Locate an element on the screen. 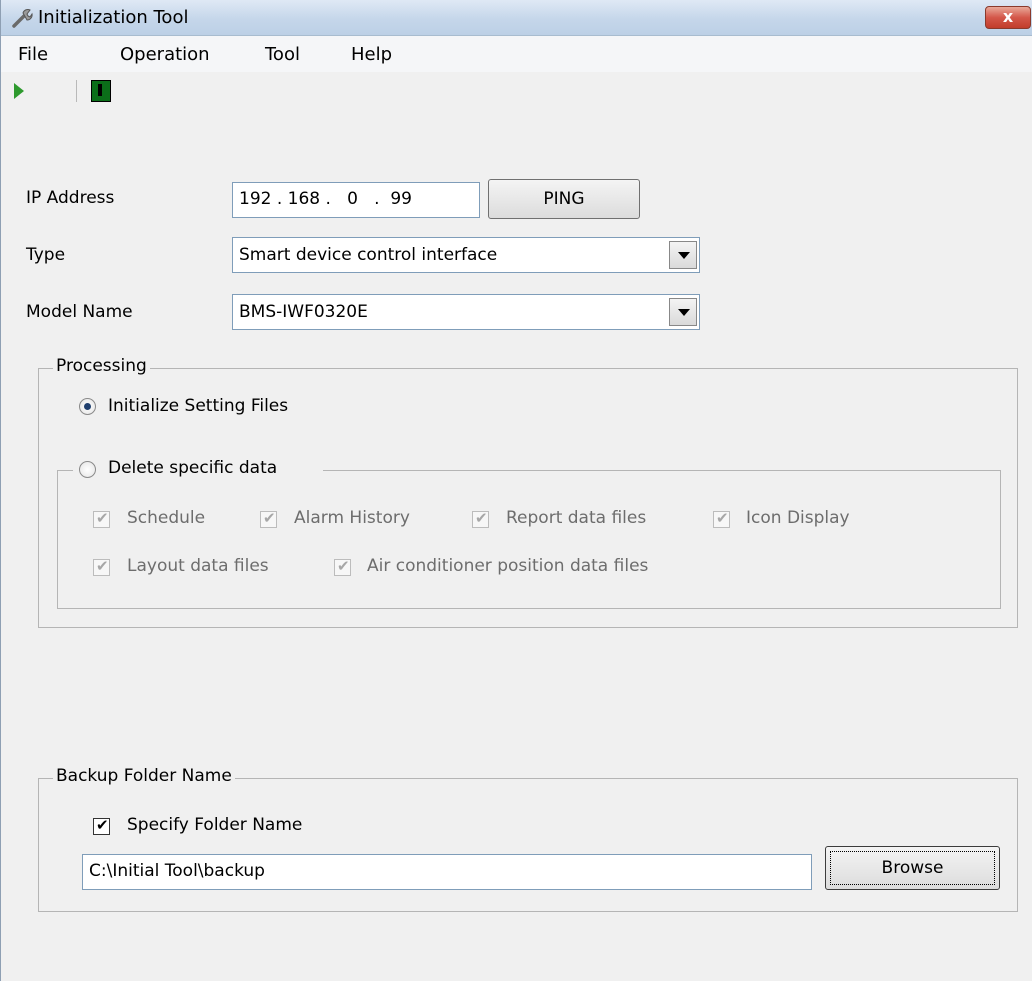 This screenshot has width=1032, height=981. report-data-files-checkbox: ✔ is located at coordinates (480, 518).